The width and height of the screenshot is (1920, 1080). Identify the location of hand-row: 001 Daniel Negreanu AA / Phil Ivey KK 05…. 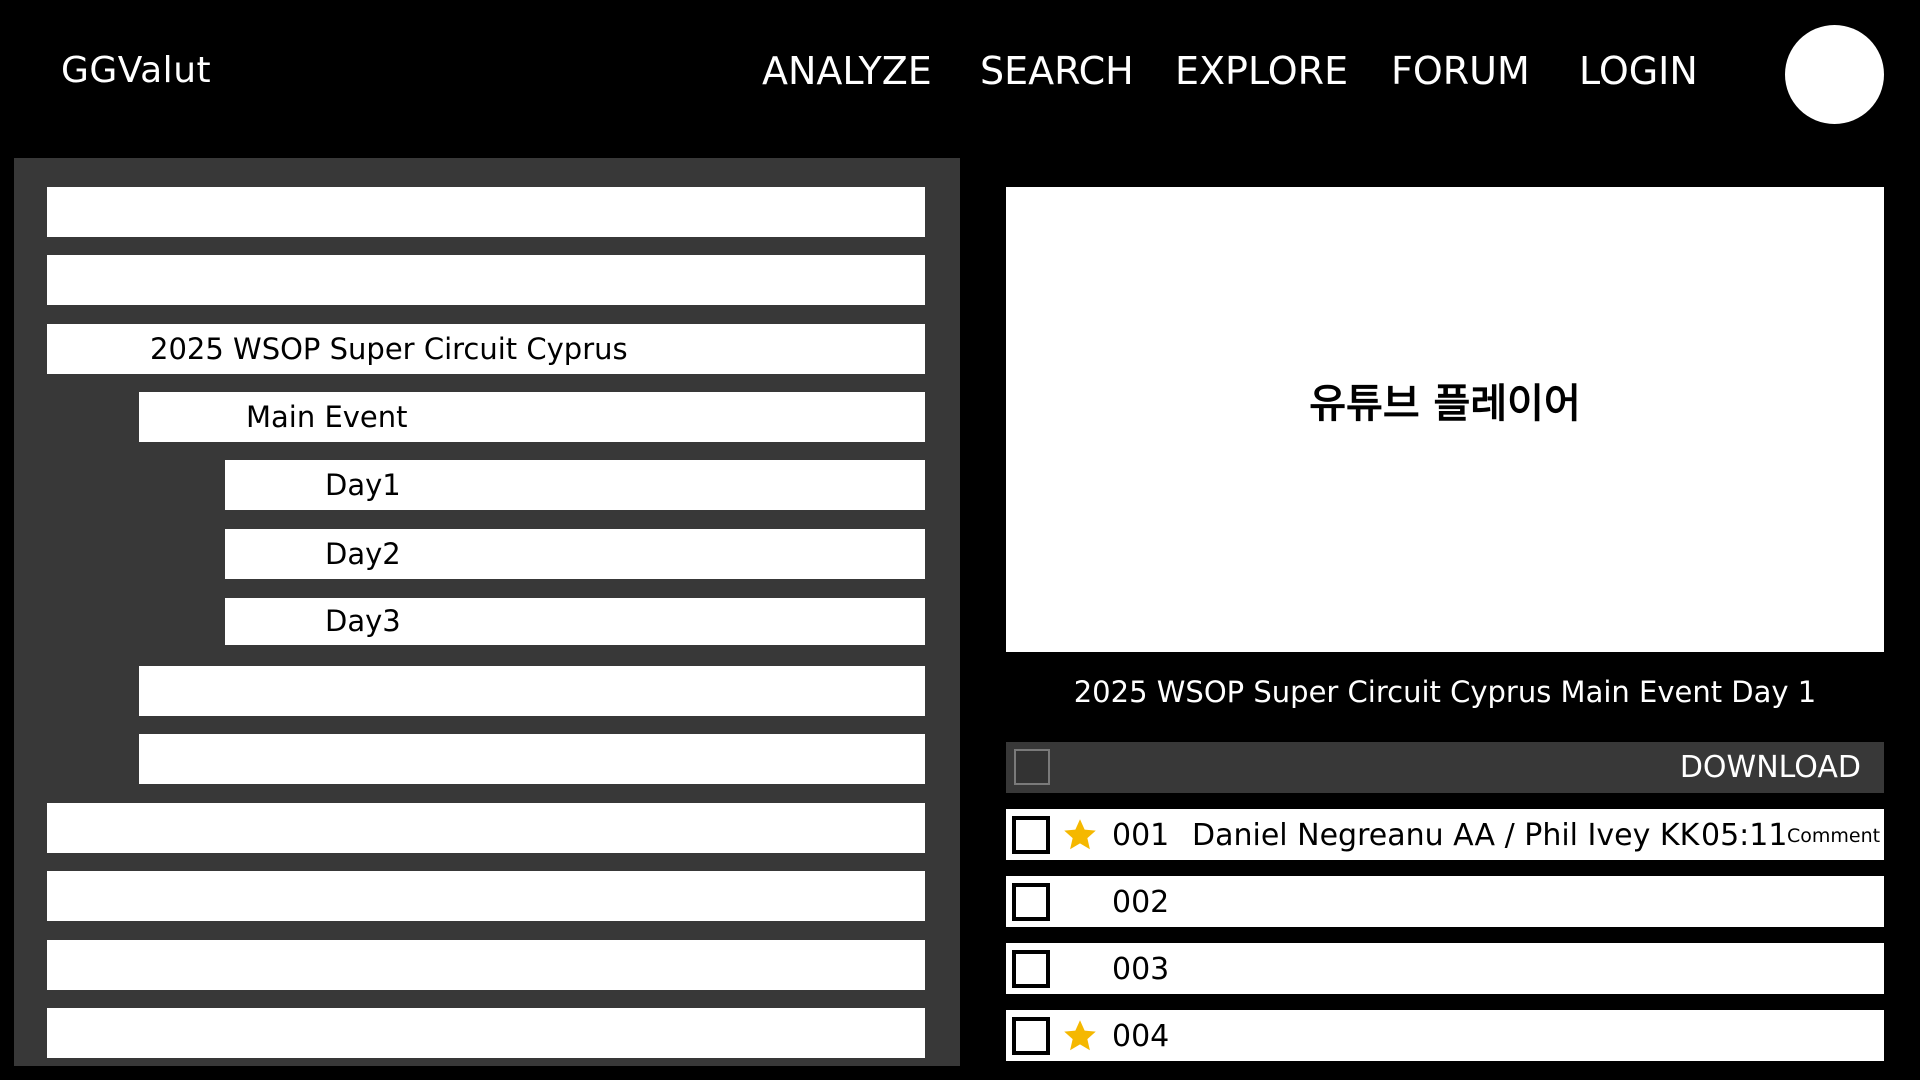
(1445, 834).